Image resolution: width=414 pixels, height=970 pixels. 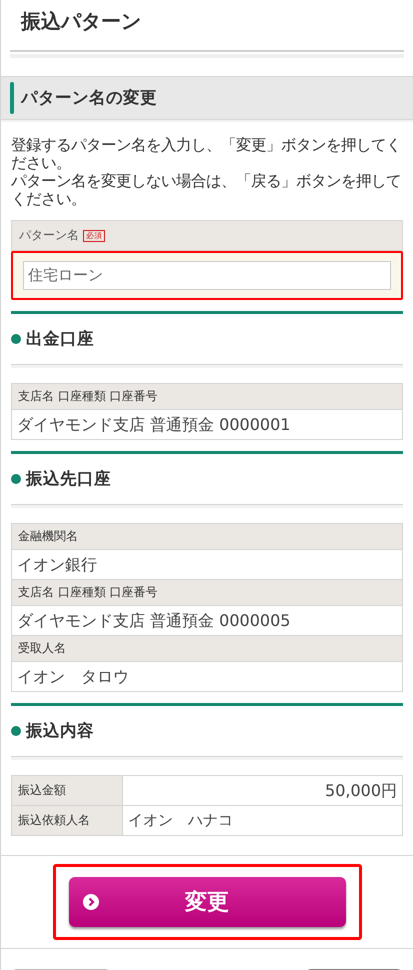 What do you see at coordinates (67, 790) in the screenshot?
I see `table-label: 振込金額` at bounding box center [67, 790].